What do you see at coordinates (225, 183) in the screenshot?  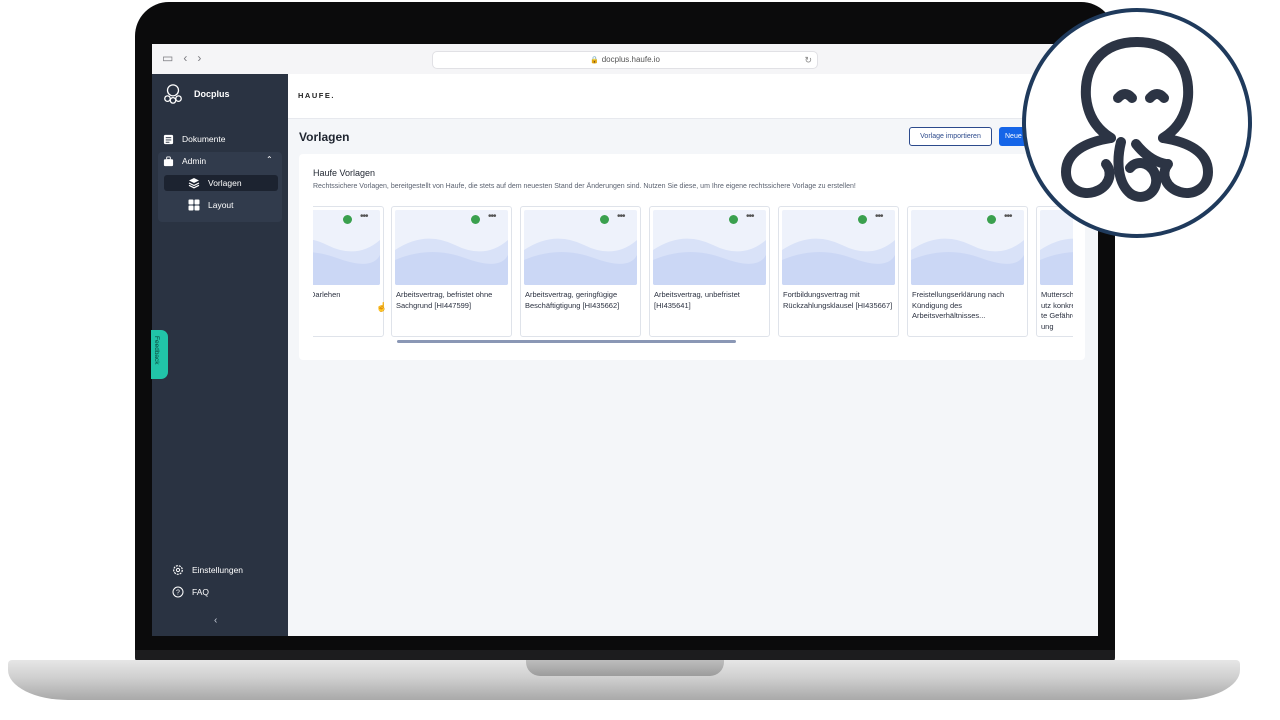 I see `sidebar-item-label: Vorlagen` at bounding box center [225, 183].